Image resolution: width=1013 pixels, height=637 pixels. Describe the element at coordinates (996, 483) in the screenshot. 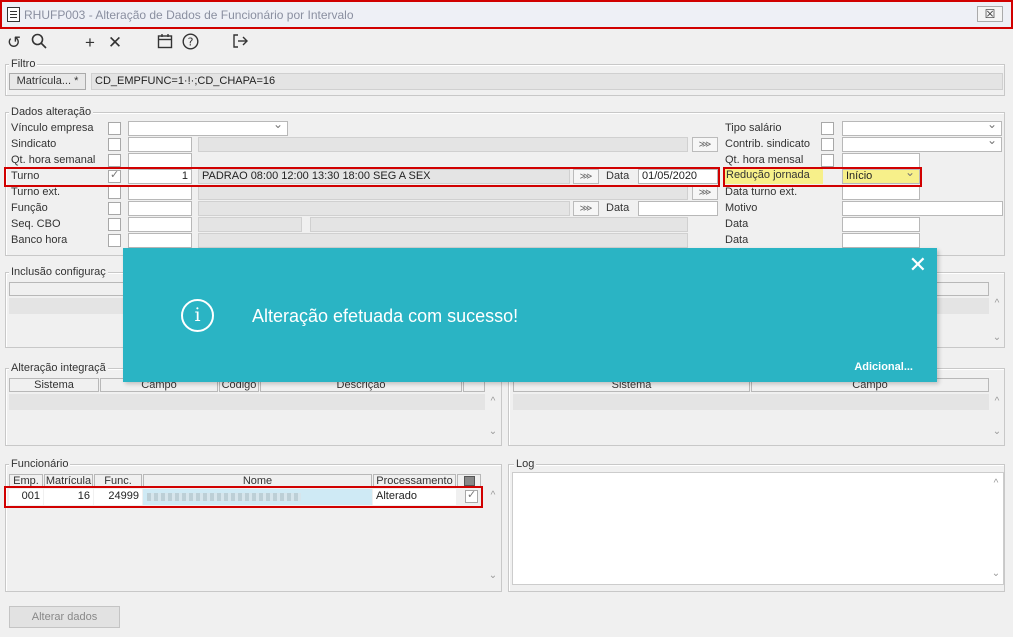

I see `log-scroll-up: ^` at that location.